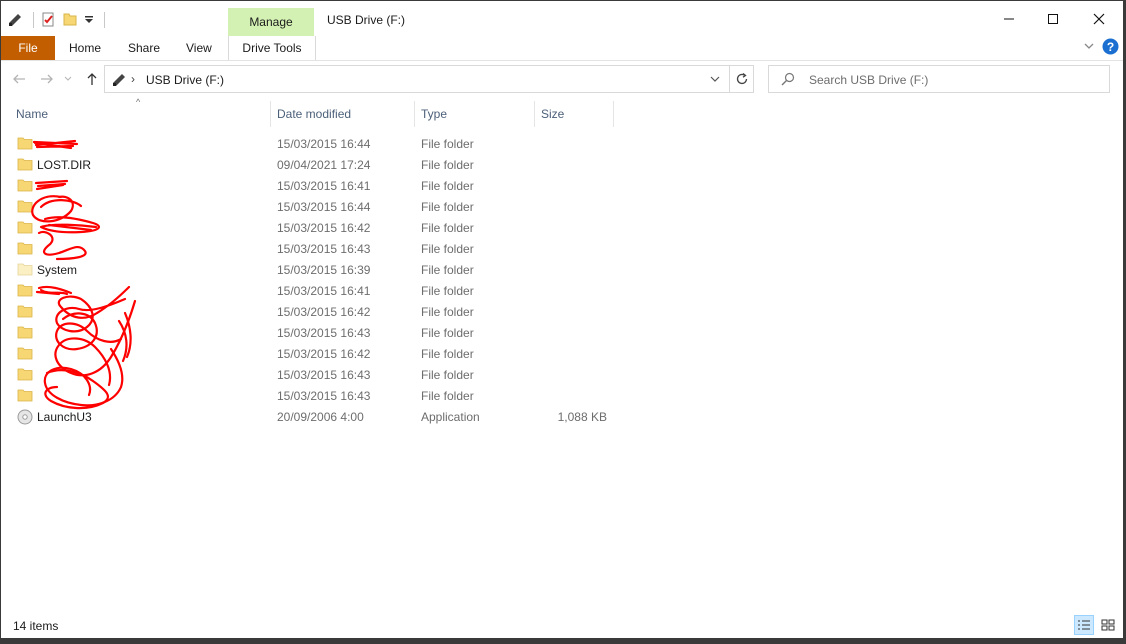  What do you see at coordinates (450, 417) in the screenshot?
I see `file-type: Application` at bounding box center [450, 417].